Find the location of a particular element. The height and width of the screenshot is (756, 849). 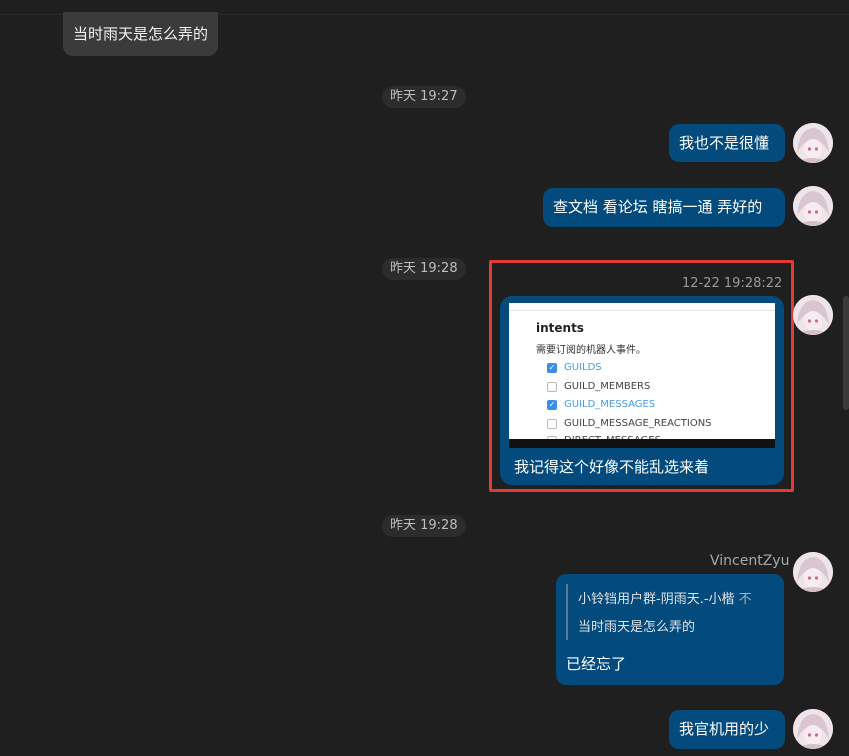

intent-option-label: GUILD_MEMBERS is located at coordinates (607, 386).